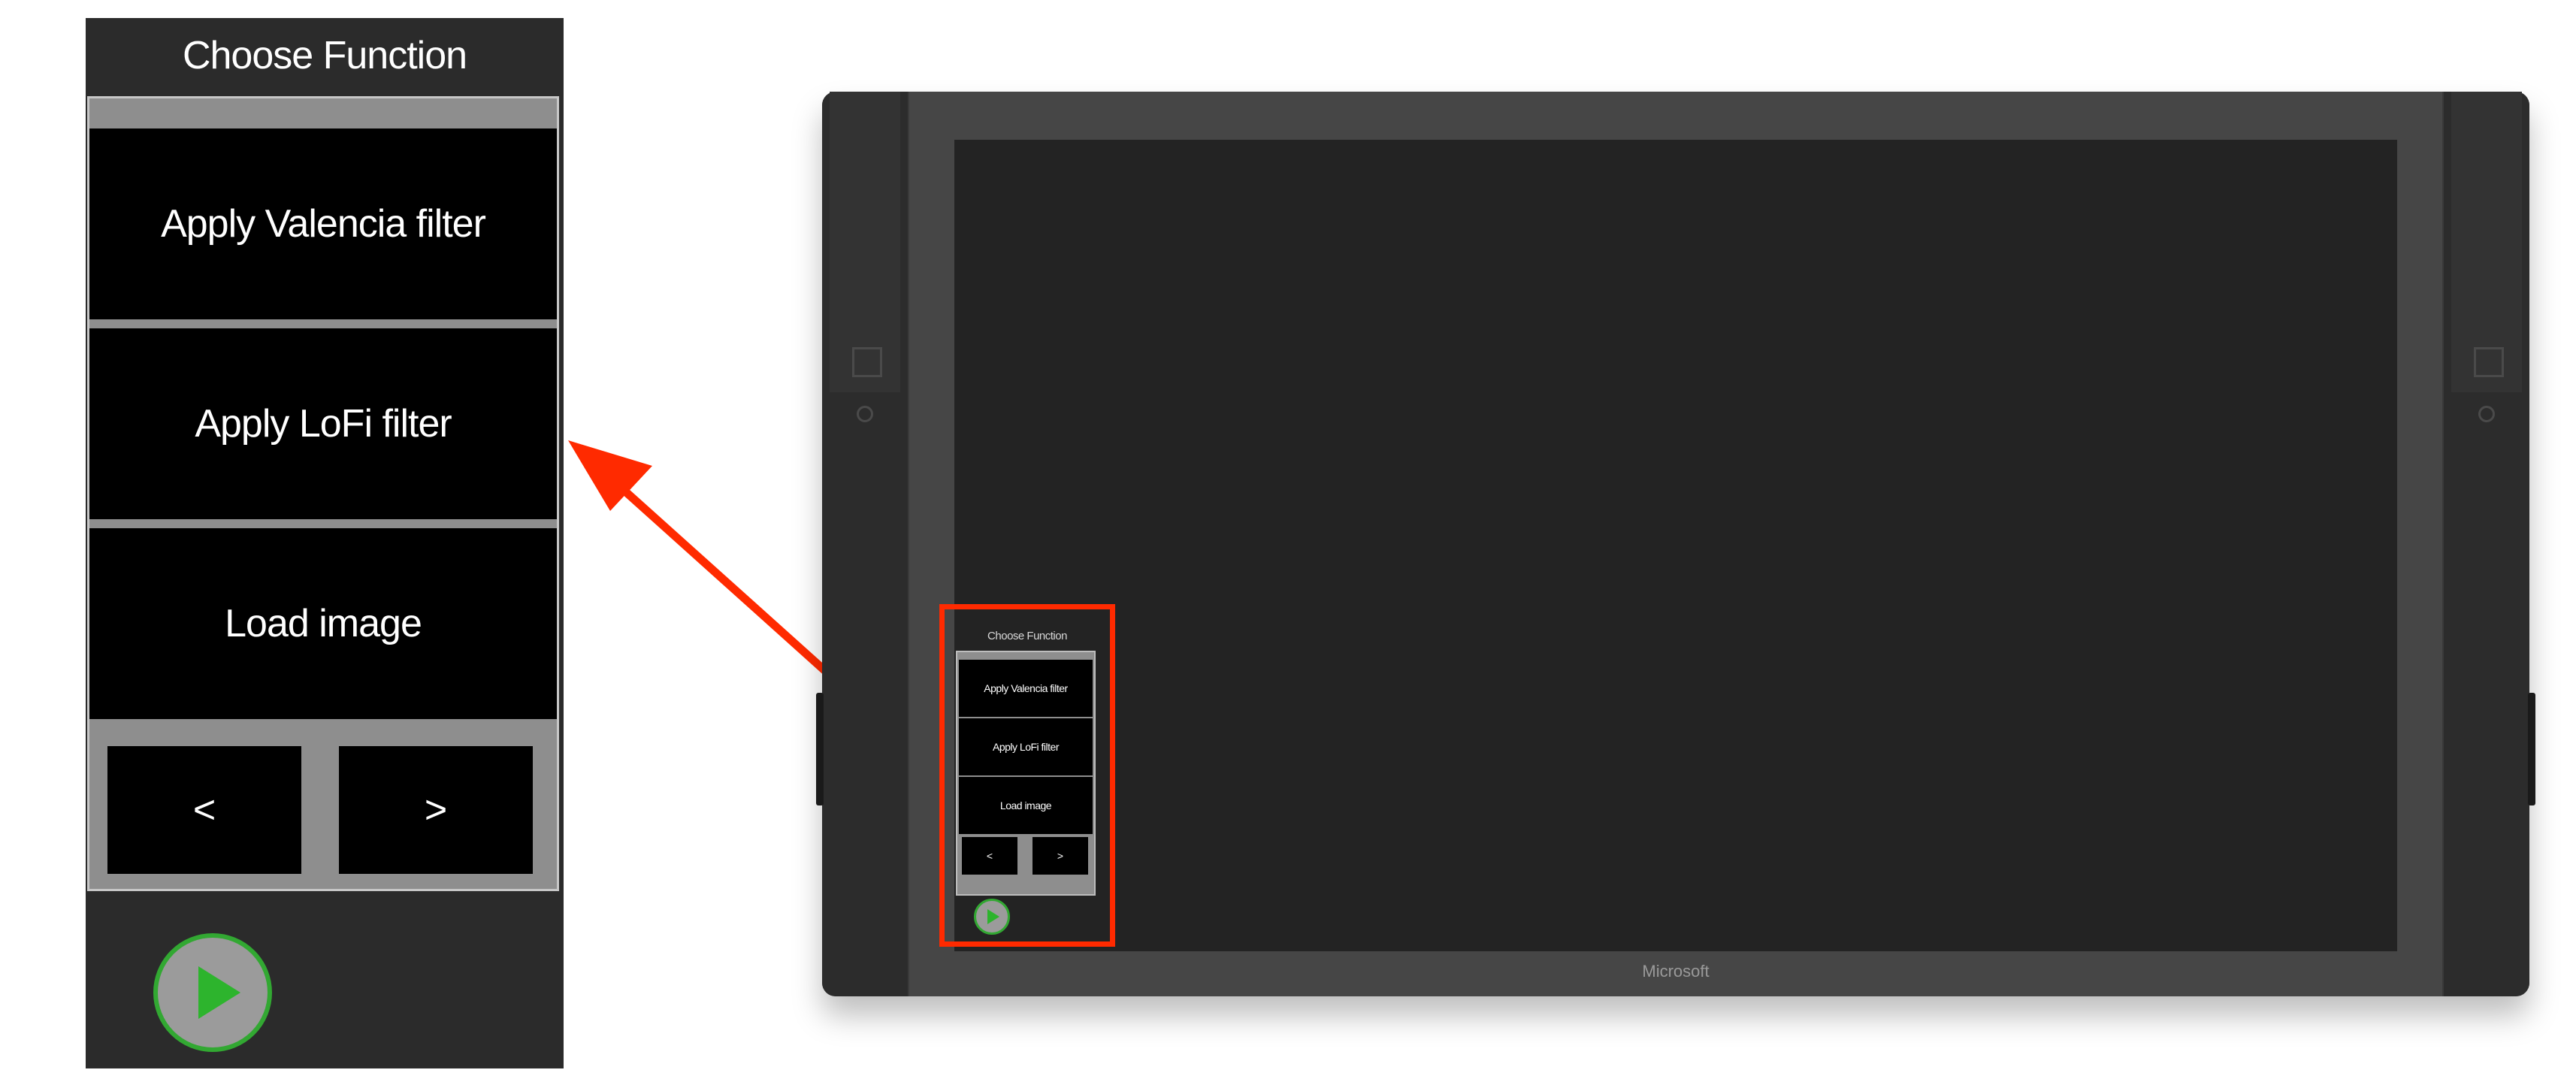  I want to click on play-button, so click(213, 992).